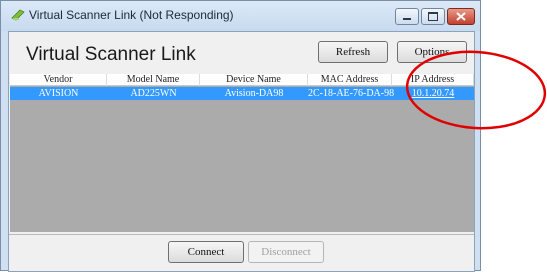  What do you see at coordinates (286, 252) in the screenshot?
I see `disconnect-button: Disconnect` at bounding box center [286, 252].